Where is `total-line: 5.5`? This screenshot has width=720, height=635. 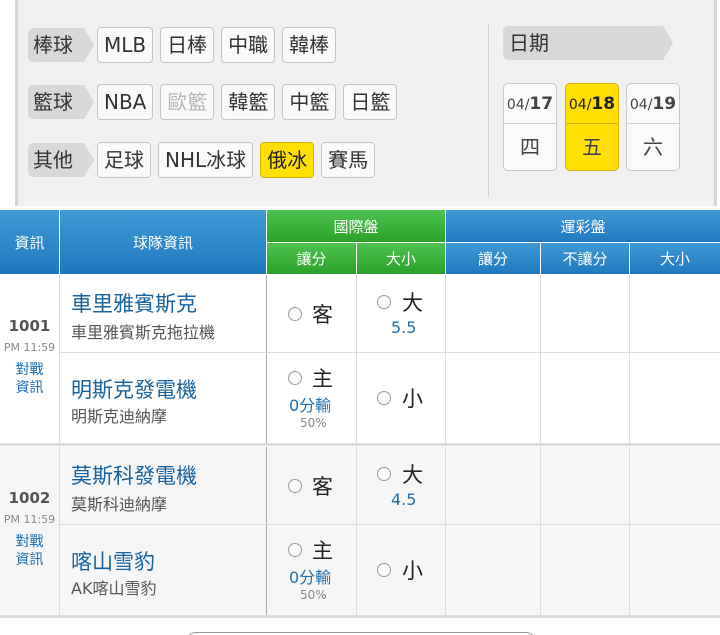
total-line: 5.5 is located at coordinates (404, 327).